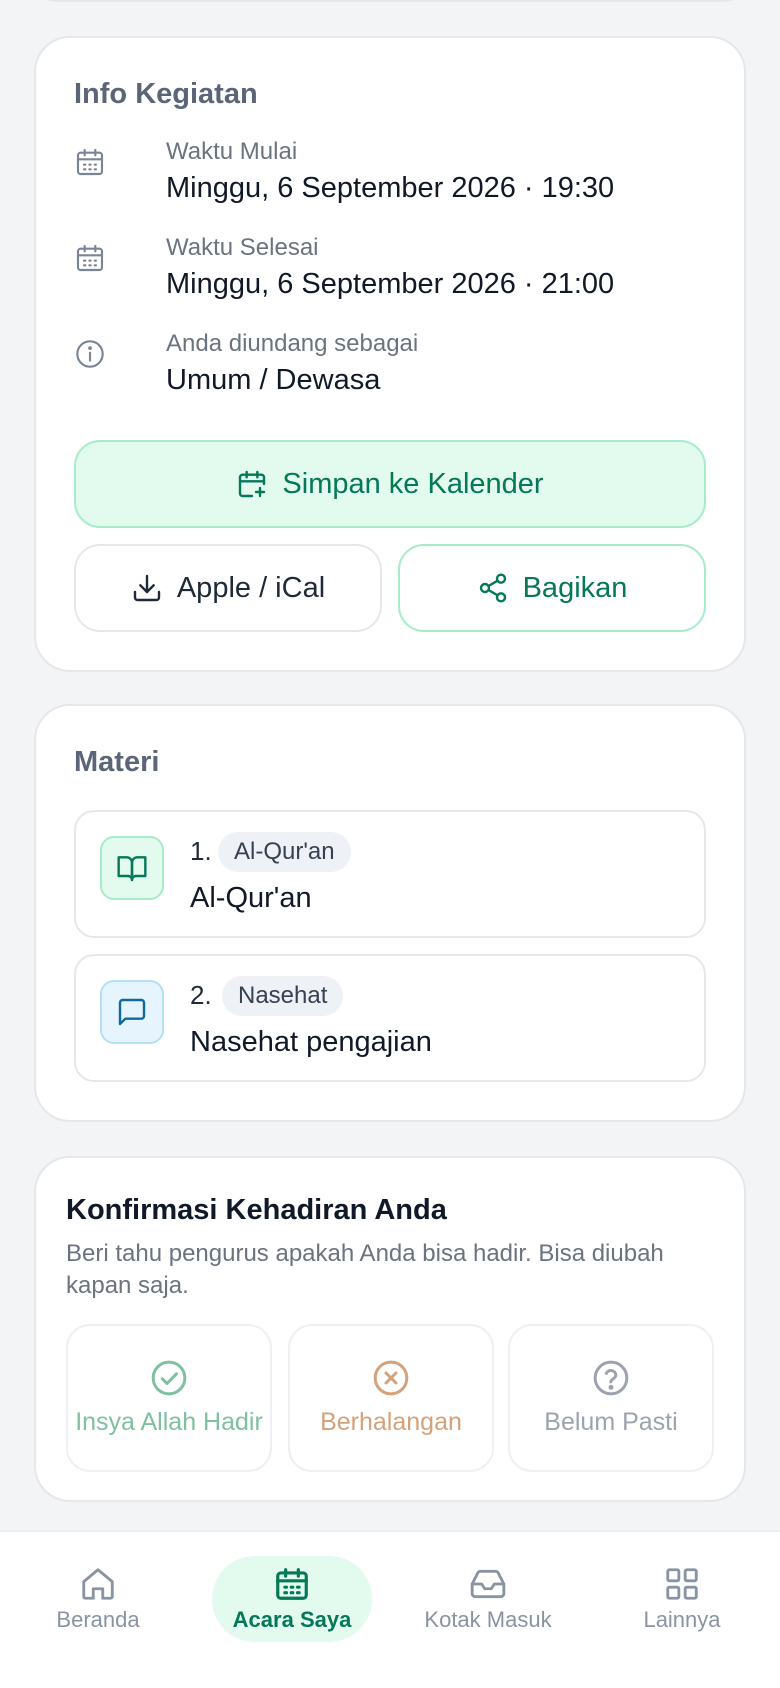 This screenshot has width=780, height=1688. I want to click on invite-role-value: Umum / Dewasa, so click(273, 380).